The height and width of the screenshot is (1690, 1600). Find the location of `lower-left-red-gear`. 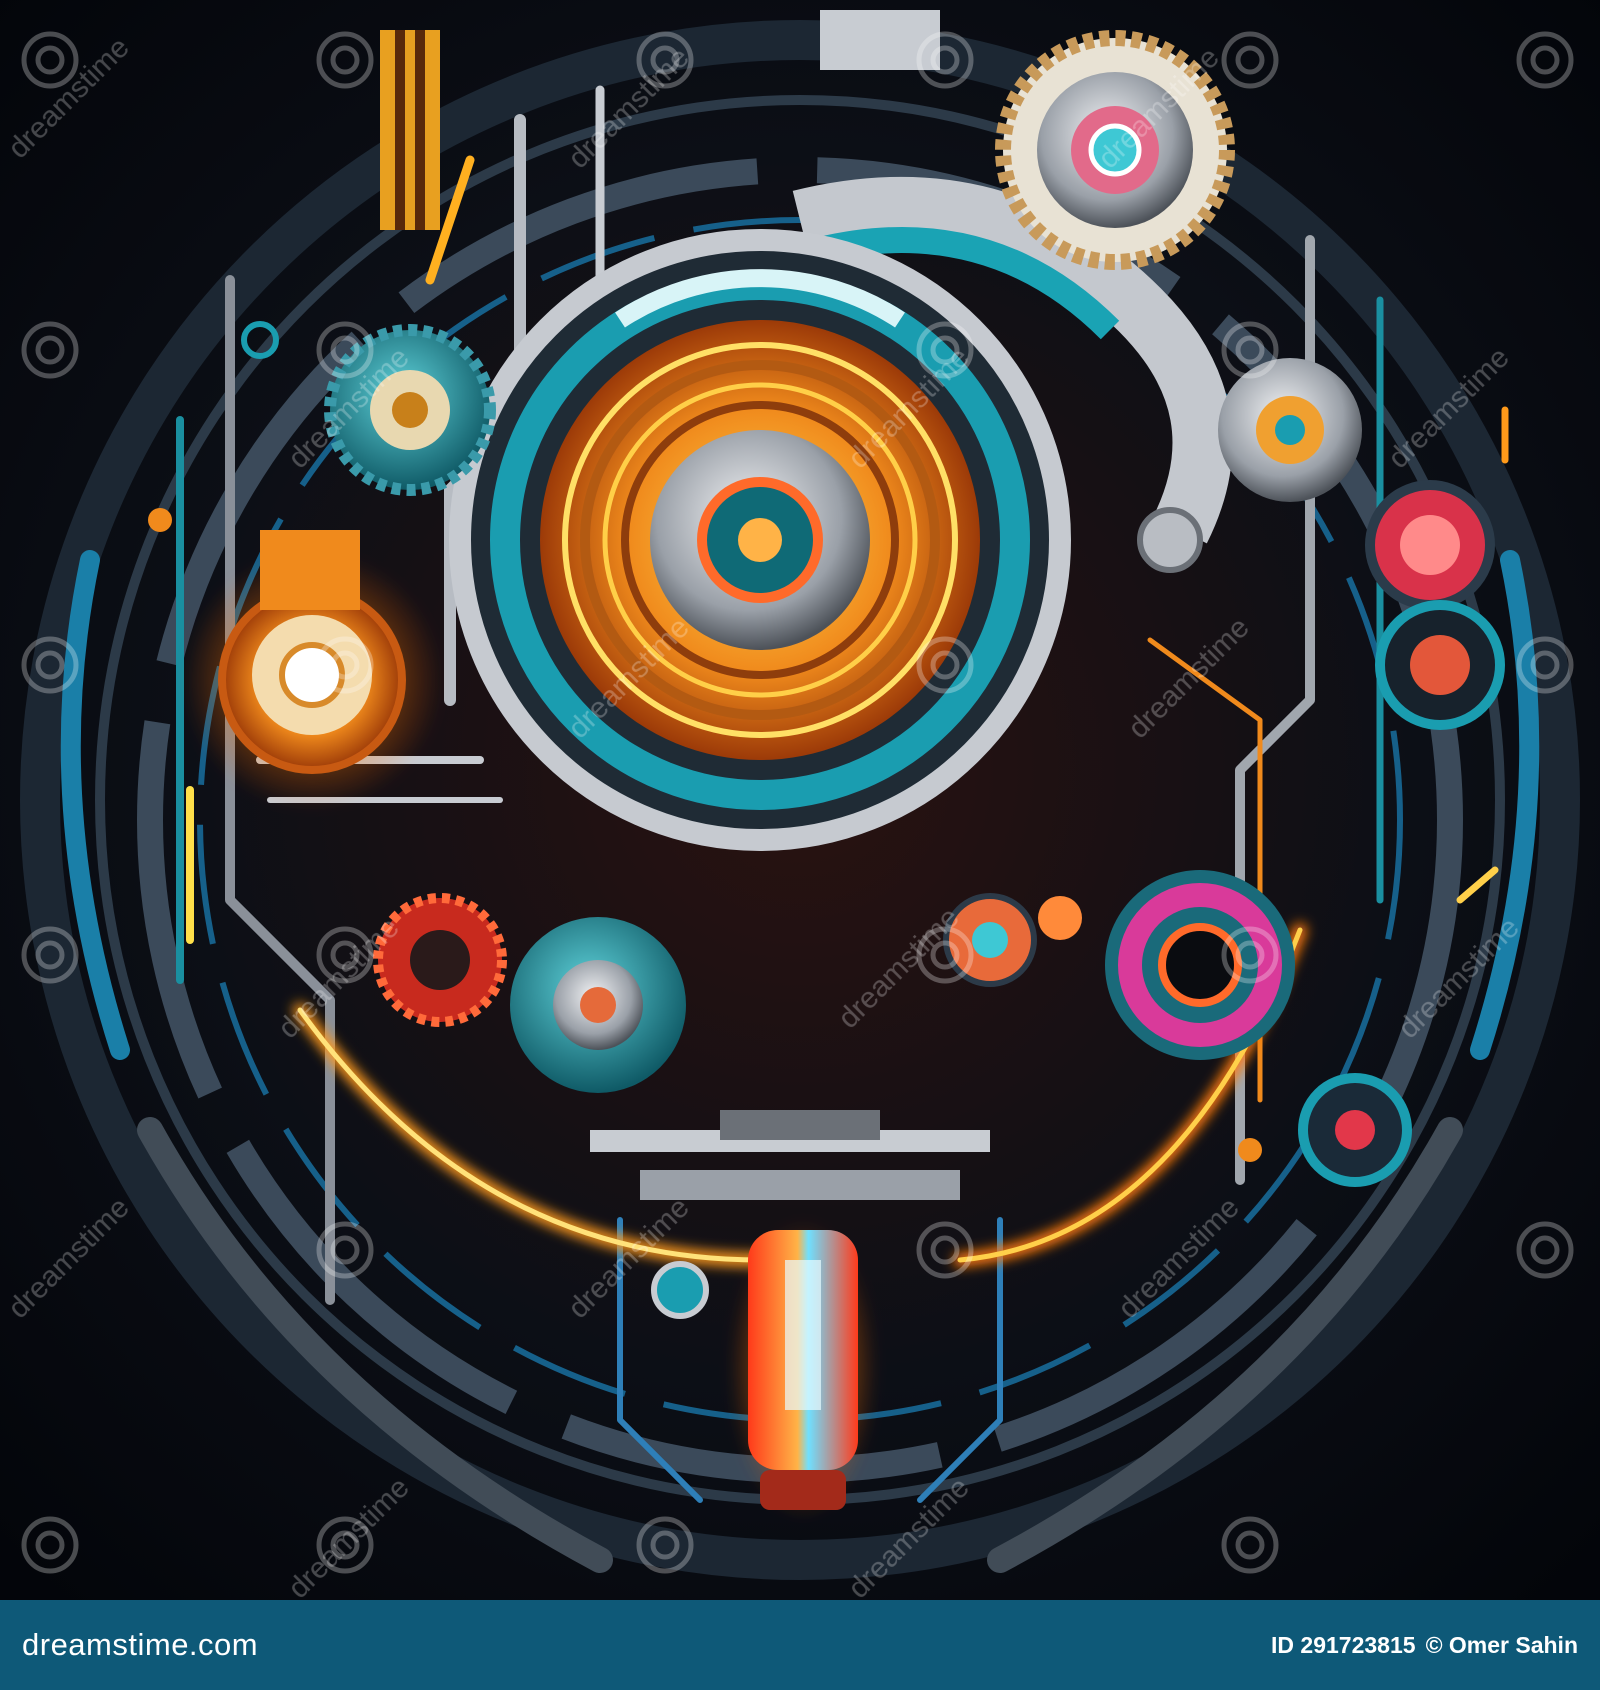

lower-left-red-gear is located at coordinates (440, 960).